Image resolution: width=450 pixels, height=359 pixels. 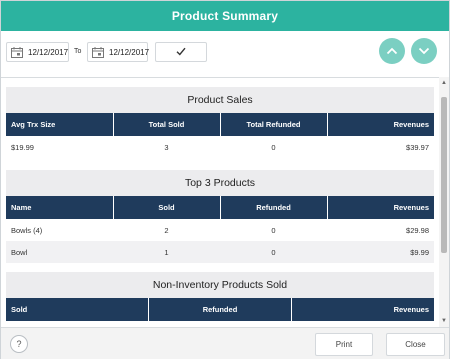 I want to click on table-cell: $19.99, so click(x=22, y=147).